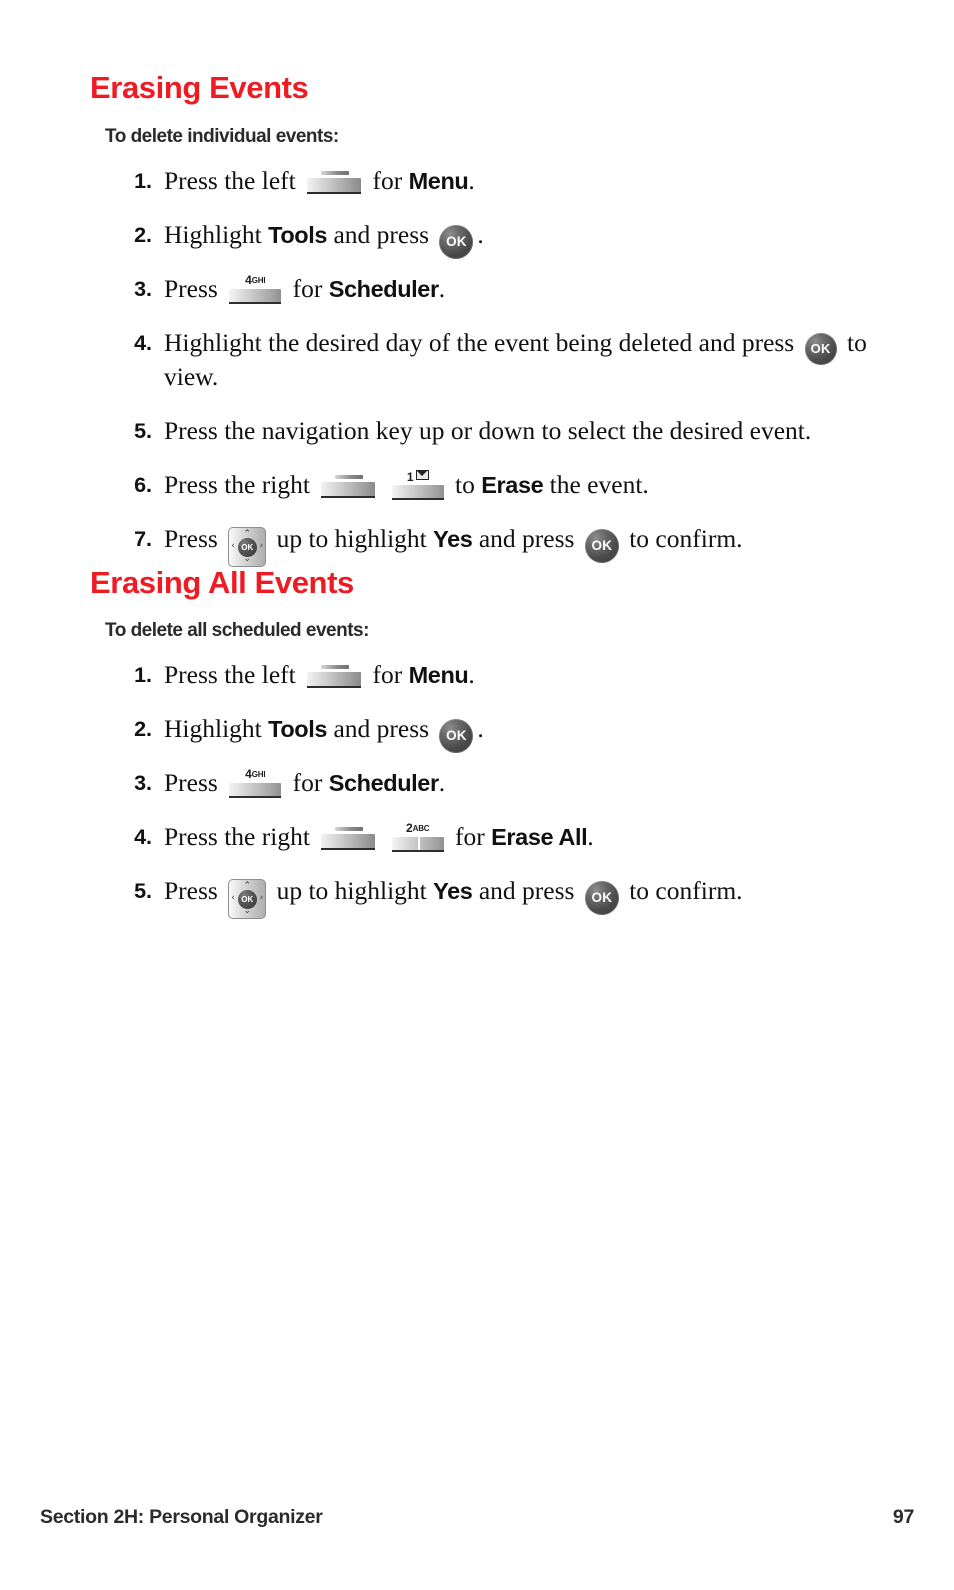 The image size is (954, 1590). I want to click on step-text: Highlight Tools and press OK ., so click(536, 732).